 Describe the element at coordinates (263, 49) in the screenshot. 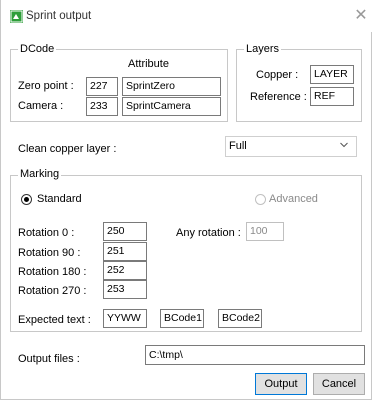

I see `layers-legend: Layers` at that location.